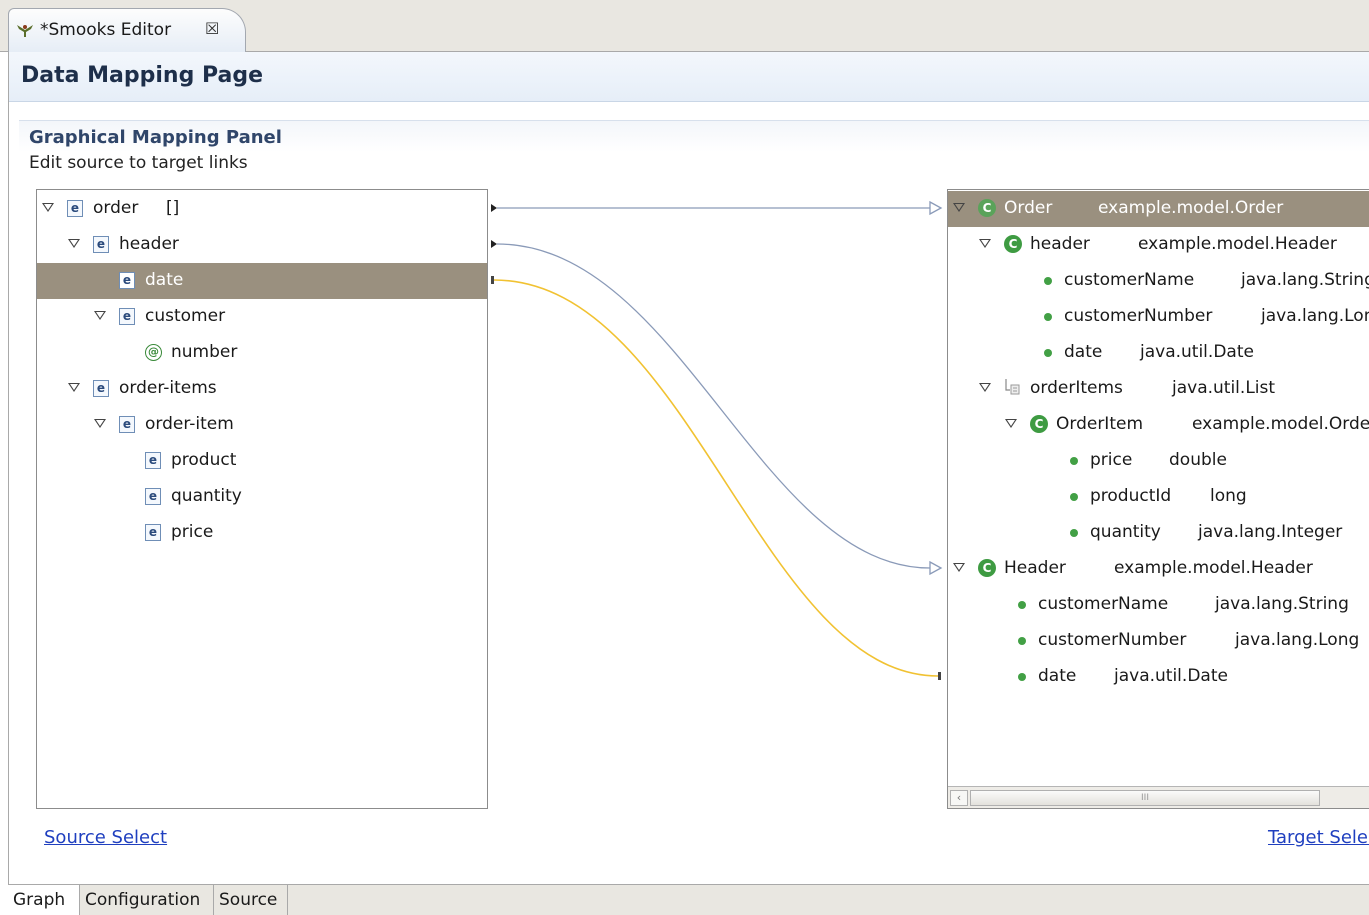  I want to click on editor-tab-label: *Smooks Editor, so click(106, 30).